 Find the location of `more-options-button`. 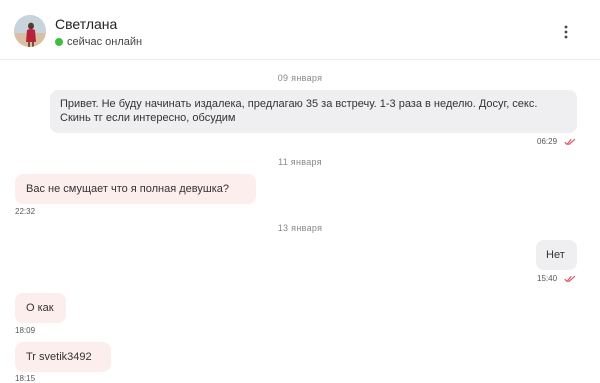

more-options-button is located at coordinates (566, 32).